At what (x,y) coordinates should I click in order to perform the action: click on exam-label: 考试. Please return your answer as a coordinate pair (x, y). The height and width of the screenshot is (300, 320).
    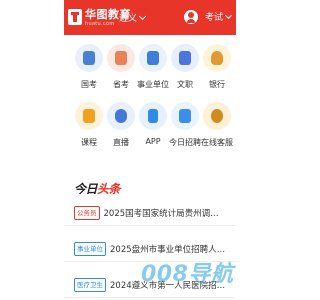
    Looking at the image, I should click on (214, 18).